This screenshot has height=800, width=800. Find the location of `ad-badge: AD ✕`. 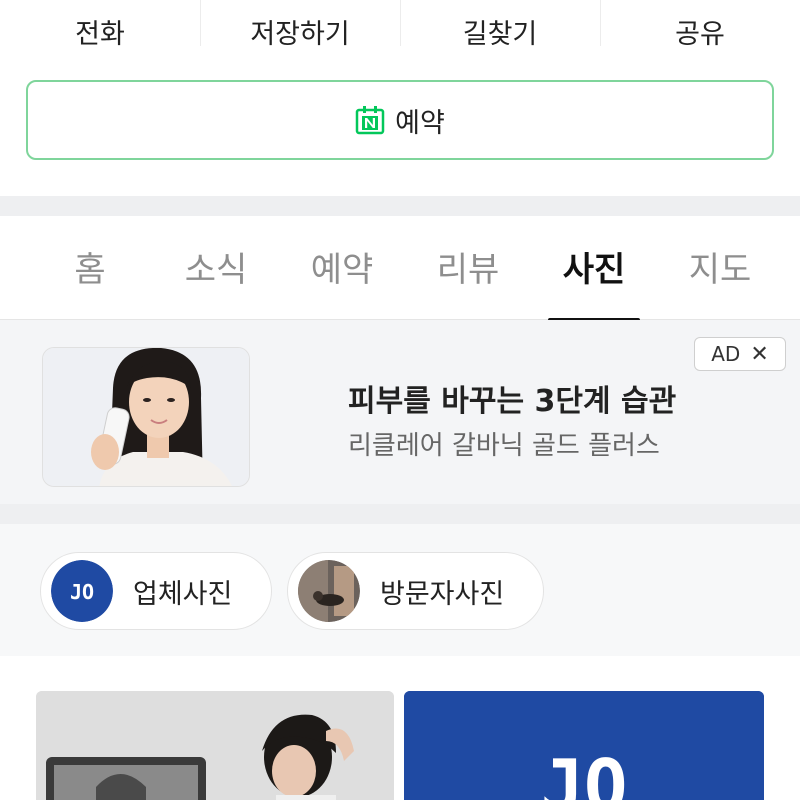

ad-badge: AD ✕ is located at coordinates (740, 354).